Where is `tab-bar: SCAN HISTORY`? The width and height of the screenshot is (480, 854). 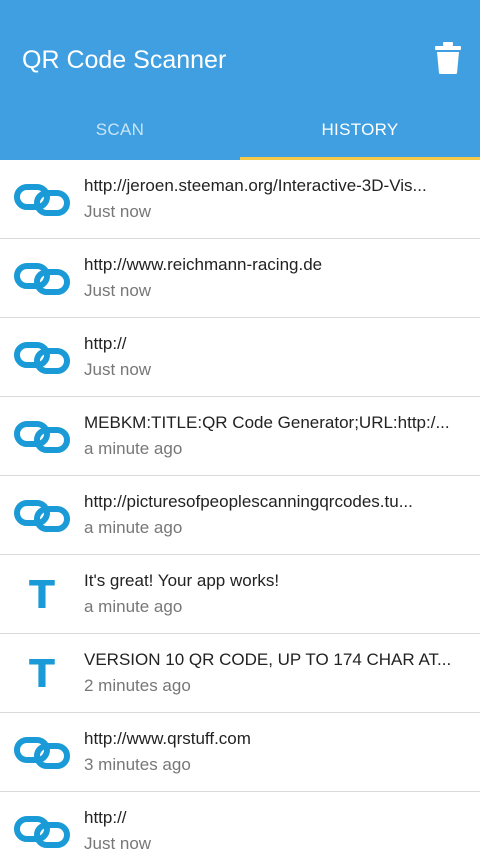
tab-bar: SCAN HISTORY is located at coordinates (240, 130).